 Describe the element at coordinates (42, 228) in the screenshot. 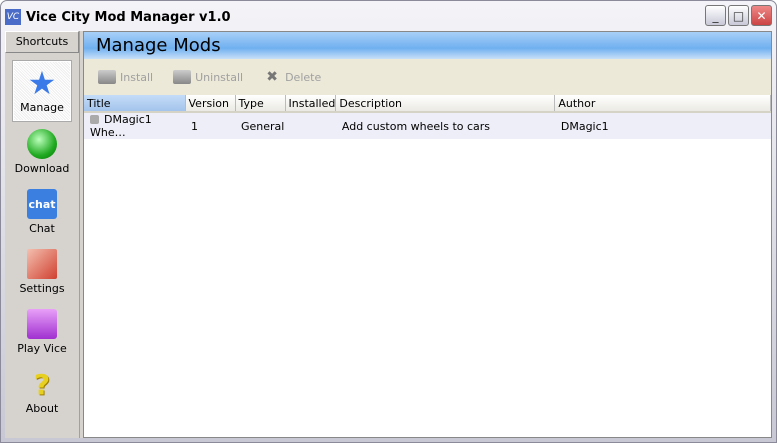

I see `sidebar-item-label: Chat` at that location.